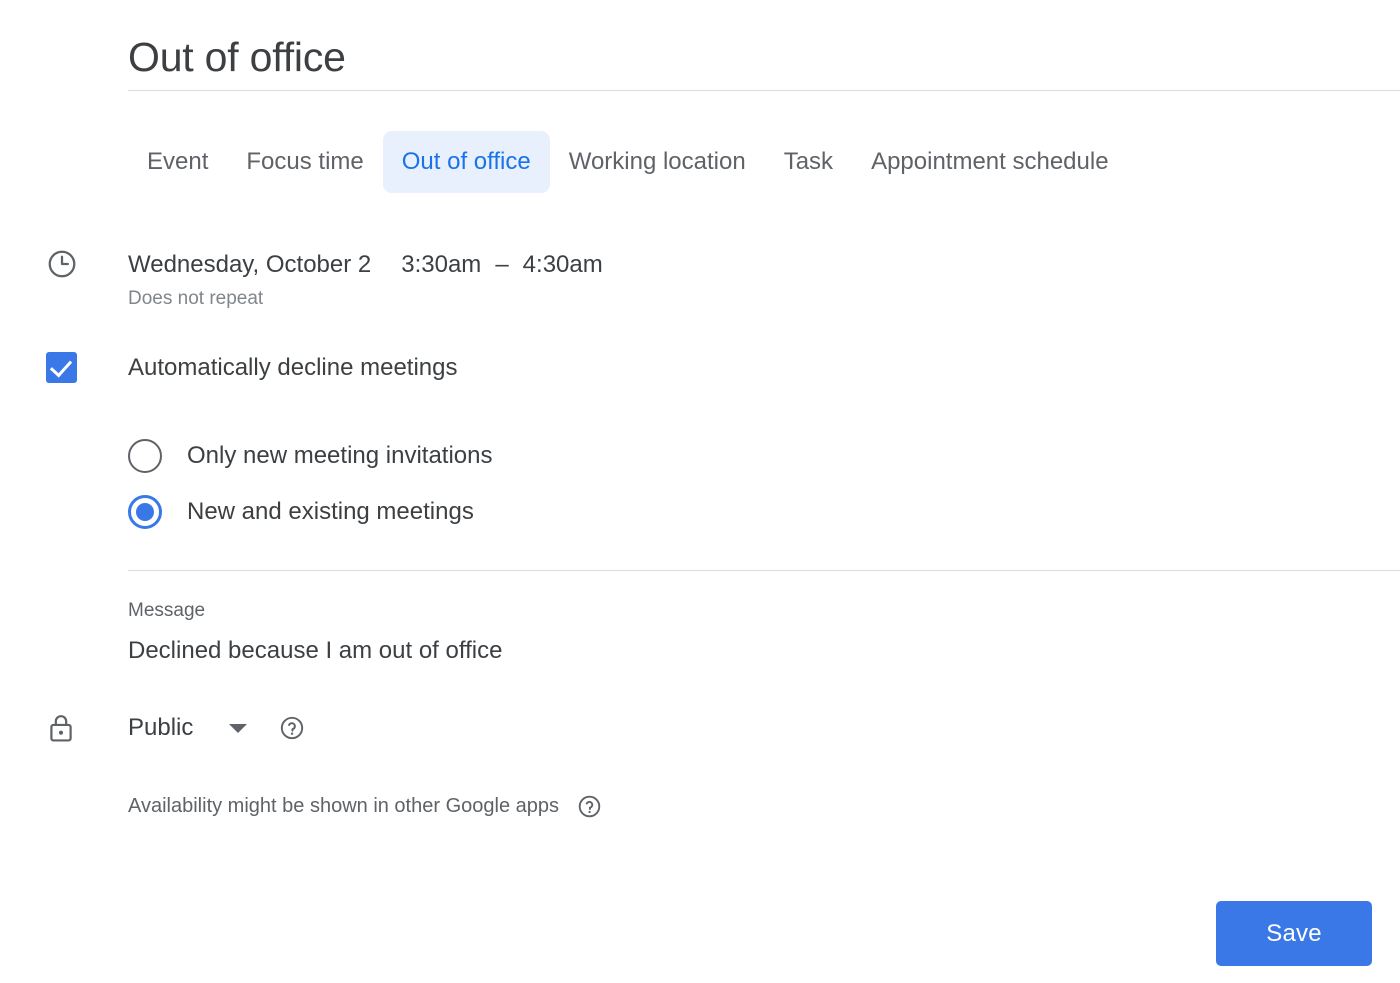 The image size is (1400, 983). I want to click on tab-working-location: Working location, so click(657, 162).